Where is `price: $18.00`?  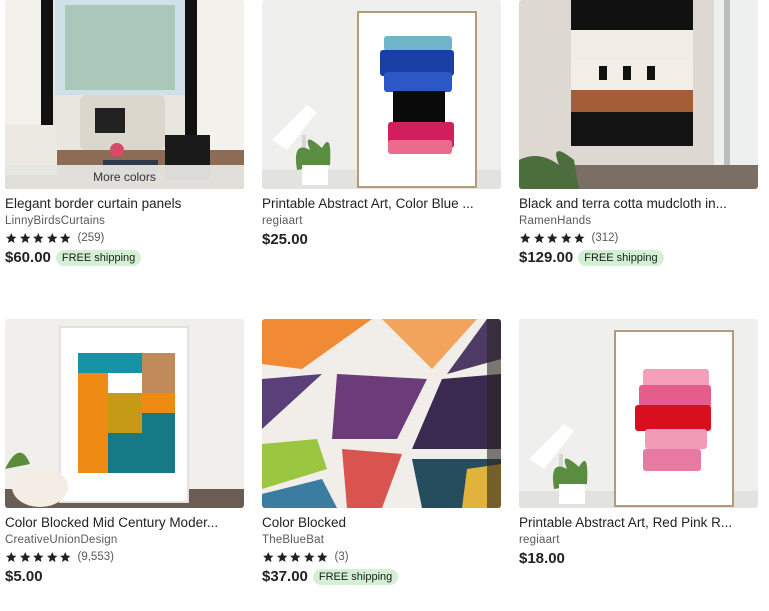
price: $18.00 is located at coordinates (542, 558).